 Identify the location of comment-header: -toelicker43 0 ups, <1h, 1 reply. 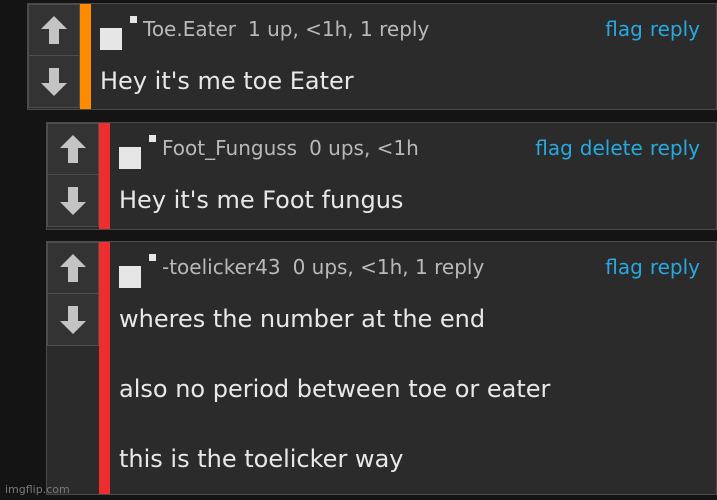
(323, 267).